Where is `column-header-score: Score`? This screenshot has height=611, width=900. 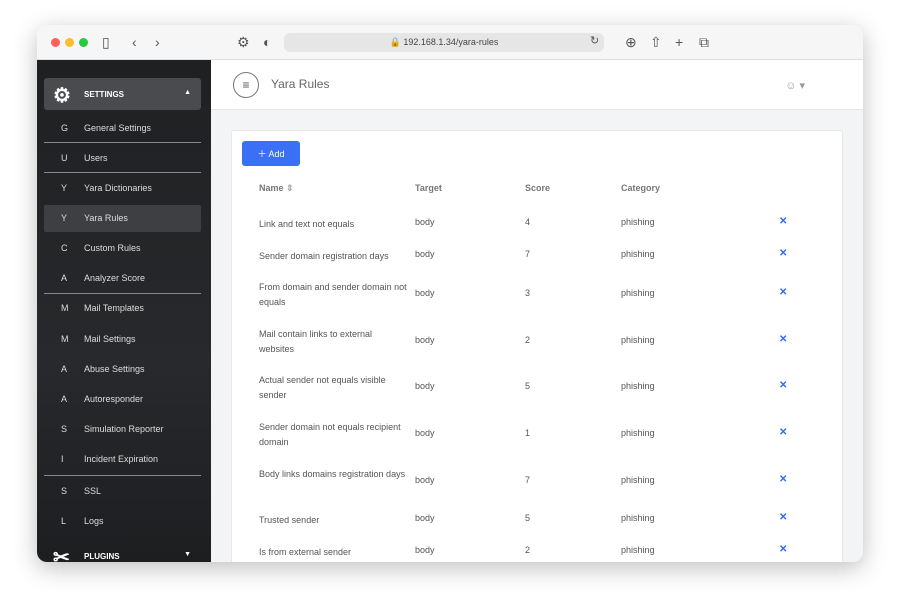
column-header-score: Score is located at coordinates (538, 188).